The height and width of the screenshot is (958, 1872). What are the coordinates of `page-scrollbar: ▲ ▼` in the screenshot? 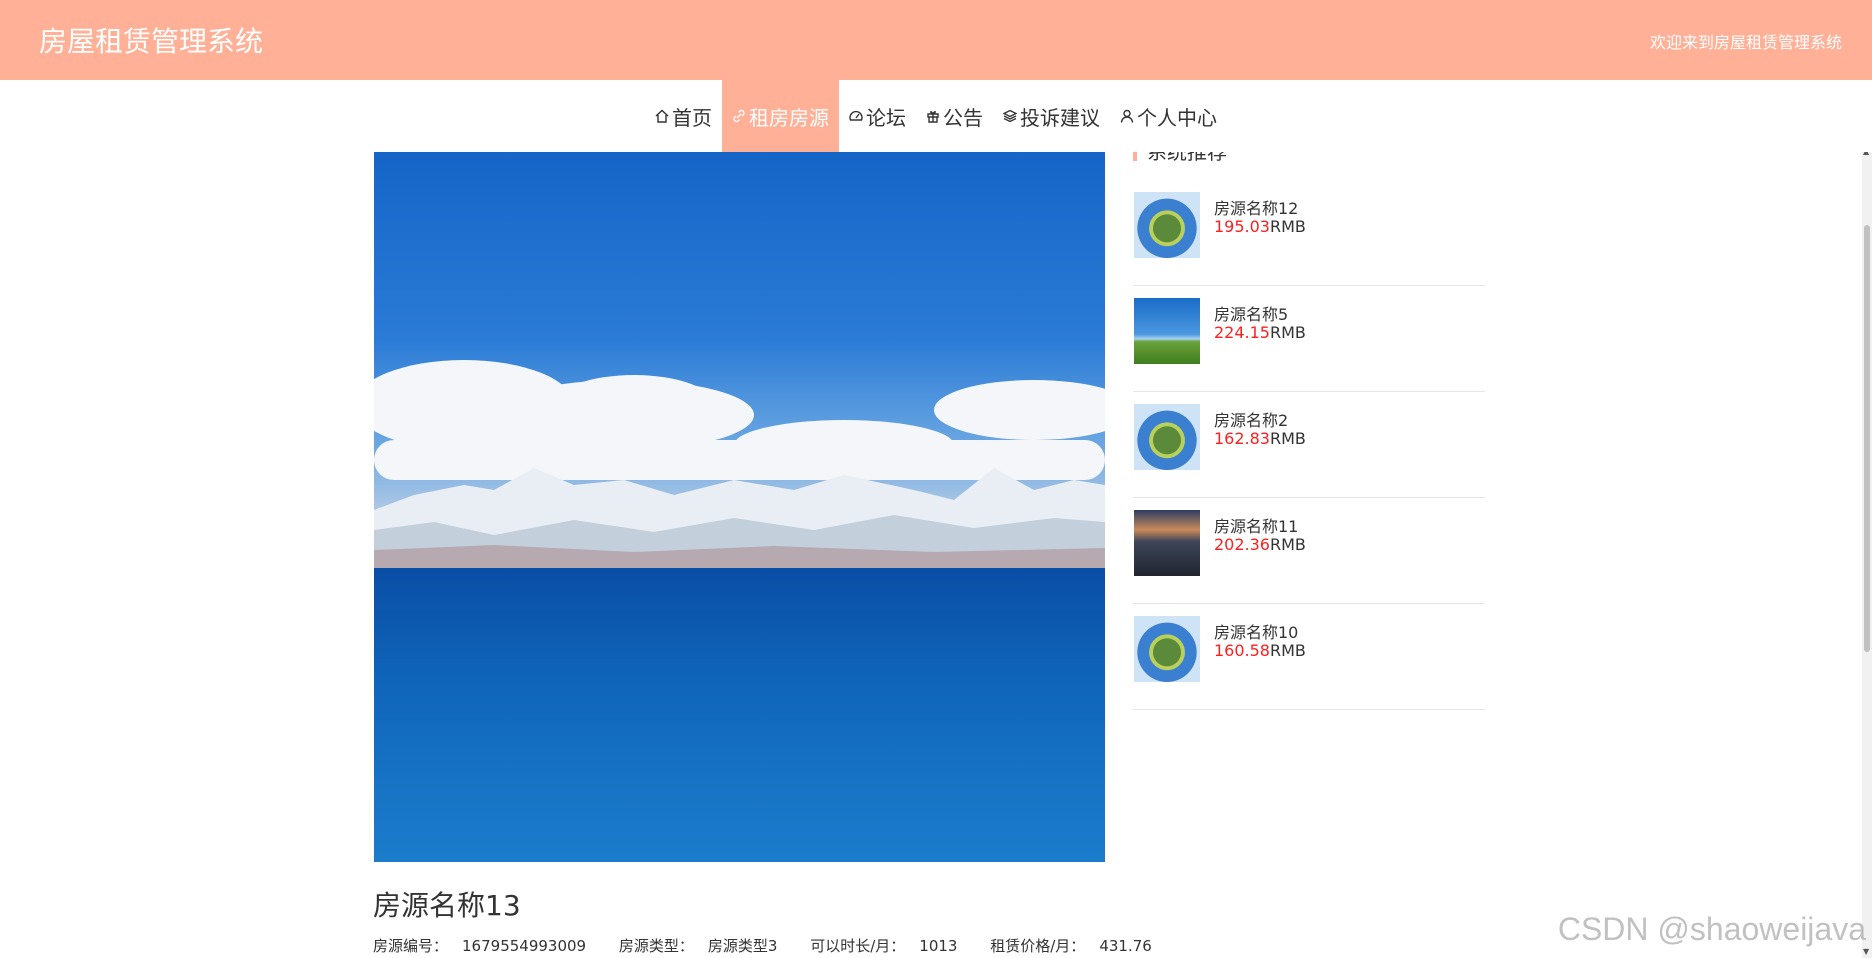 It's located at (1867, 551).